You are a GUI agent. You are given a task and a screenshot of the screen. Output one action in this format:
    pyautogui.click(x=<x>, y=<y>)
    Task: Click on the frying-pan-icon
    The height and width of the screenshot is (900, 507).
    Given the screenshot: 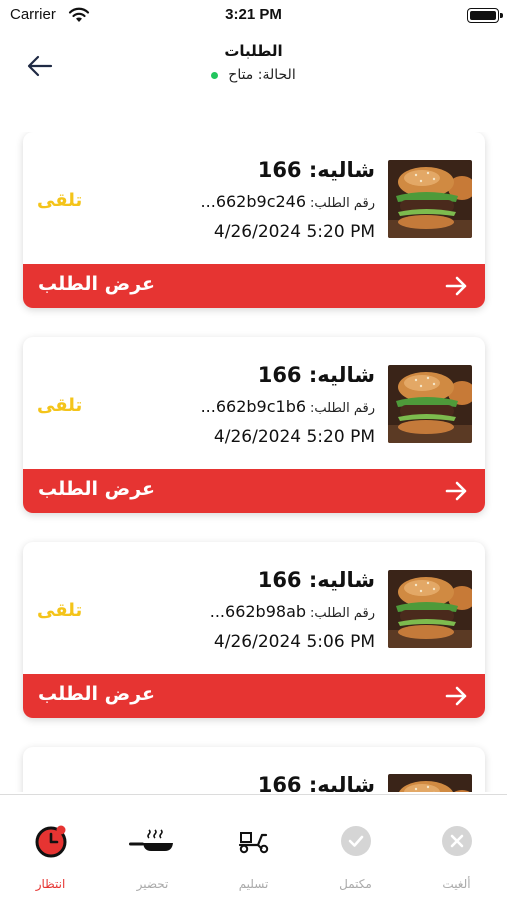 What is the action you would take?
    pyautogui.click(x=150, y=840)
    